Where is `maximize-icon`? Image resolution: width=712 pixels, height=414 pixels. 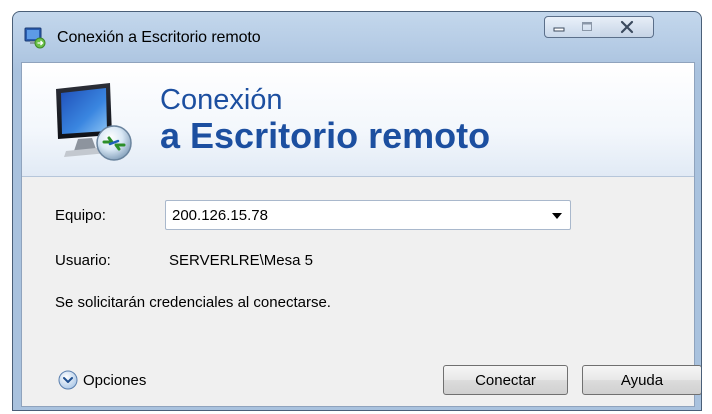
maximize-icon is located at coordinates (586, 26).